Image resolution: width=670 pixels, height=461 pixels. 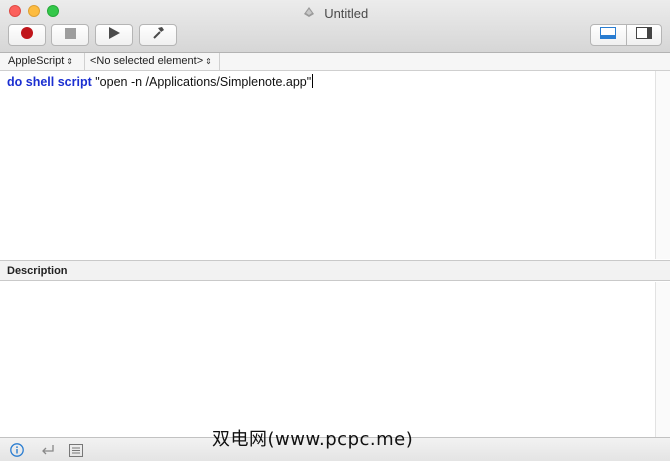 I want to click on info-icon, so click(x=17, y=450).